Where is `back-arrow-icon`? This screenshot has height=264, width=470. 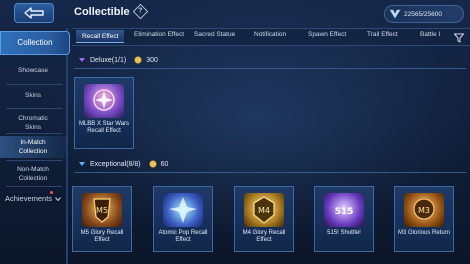
back-arrow-icon is located at coordinates (34, 13).